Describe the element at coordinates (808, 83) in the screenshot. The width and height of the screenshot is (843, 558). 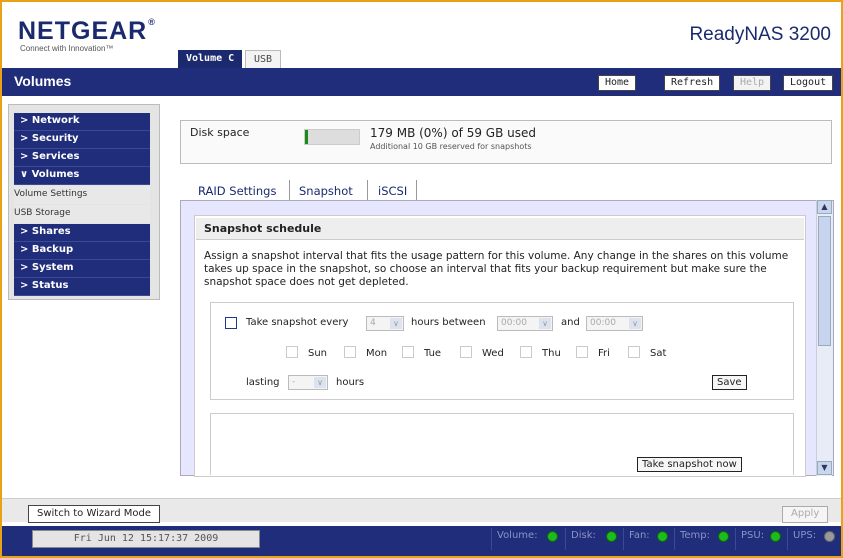
I see `logout-button: Logout` at that location.